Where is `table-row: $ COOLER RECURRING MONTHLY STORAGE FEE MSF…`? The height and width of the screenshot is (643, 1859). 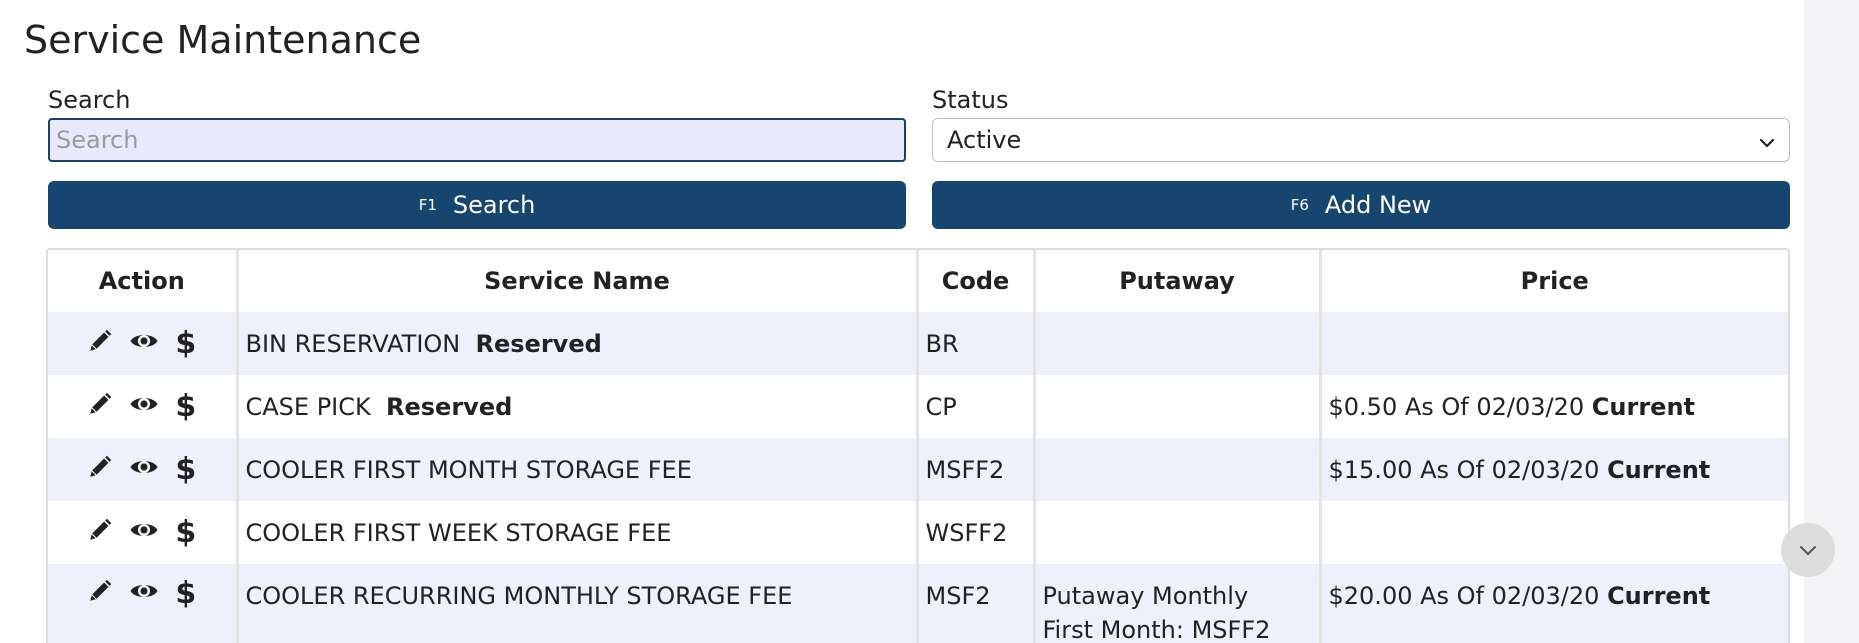
table-row: $ COOLER RECURRING MONTHLY STORAGE FEE MSF… is located at coordinates (918, 603).